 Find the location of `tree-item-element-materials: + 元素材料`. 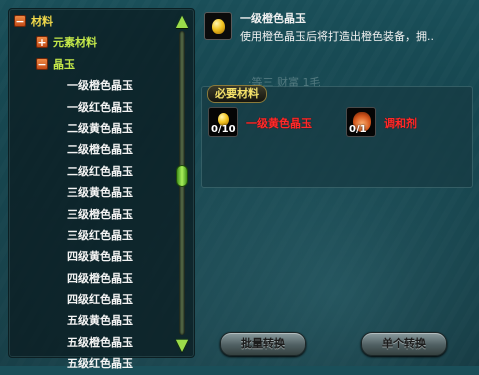

tree-item-element-materials: + 元素材料 is located at coordinates (91, 42).